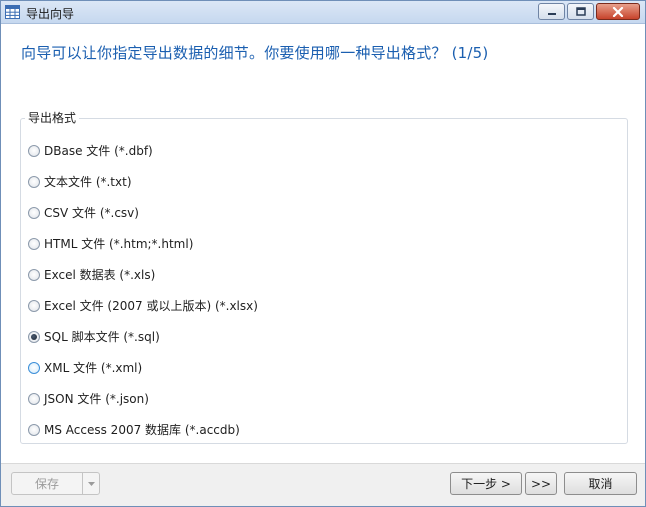 This screenshot has height=507, width=646. I want to click on option-label: Excel 数据表 (*.xls), so click(100, 275).